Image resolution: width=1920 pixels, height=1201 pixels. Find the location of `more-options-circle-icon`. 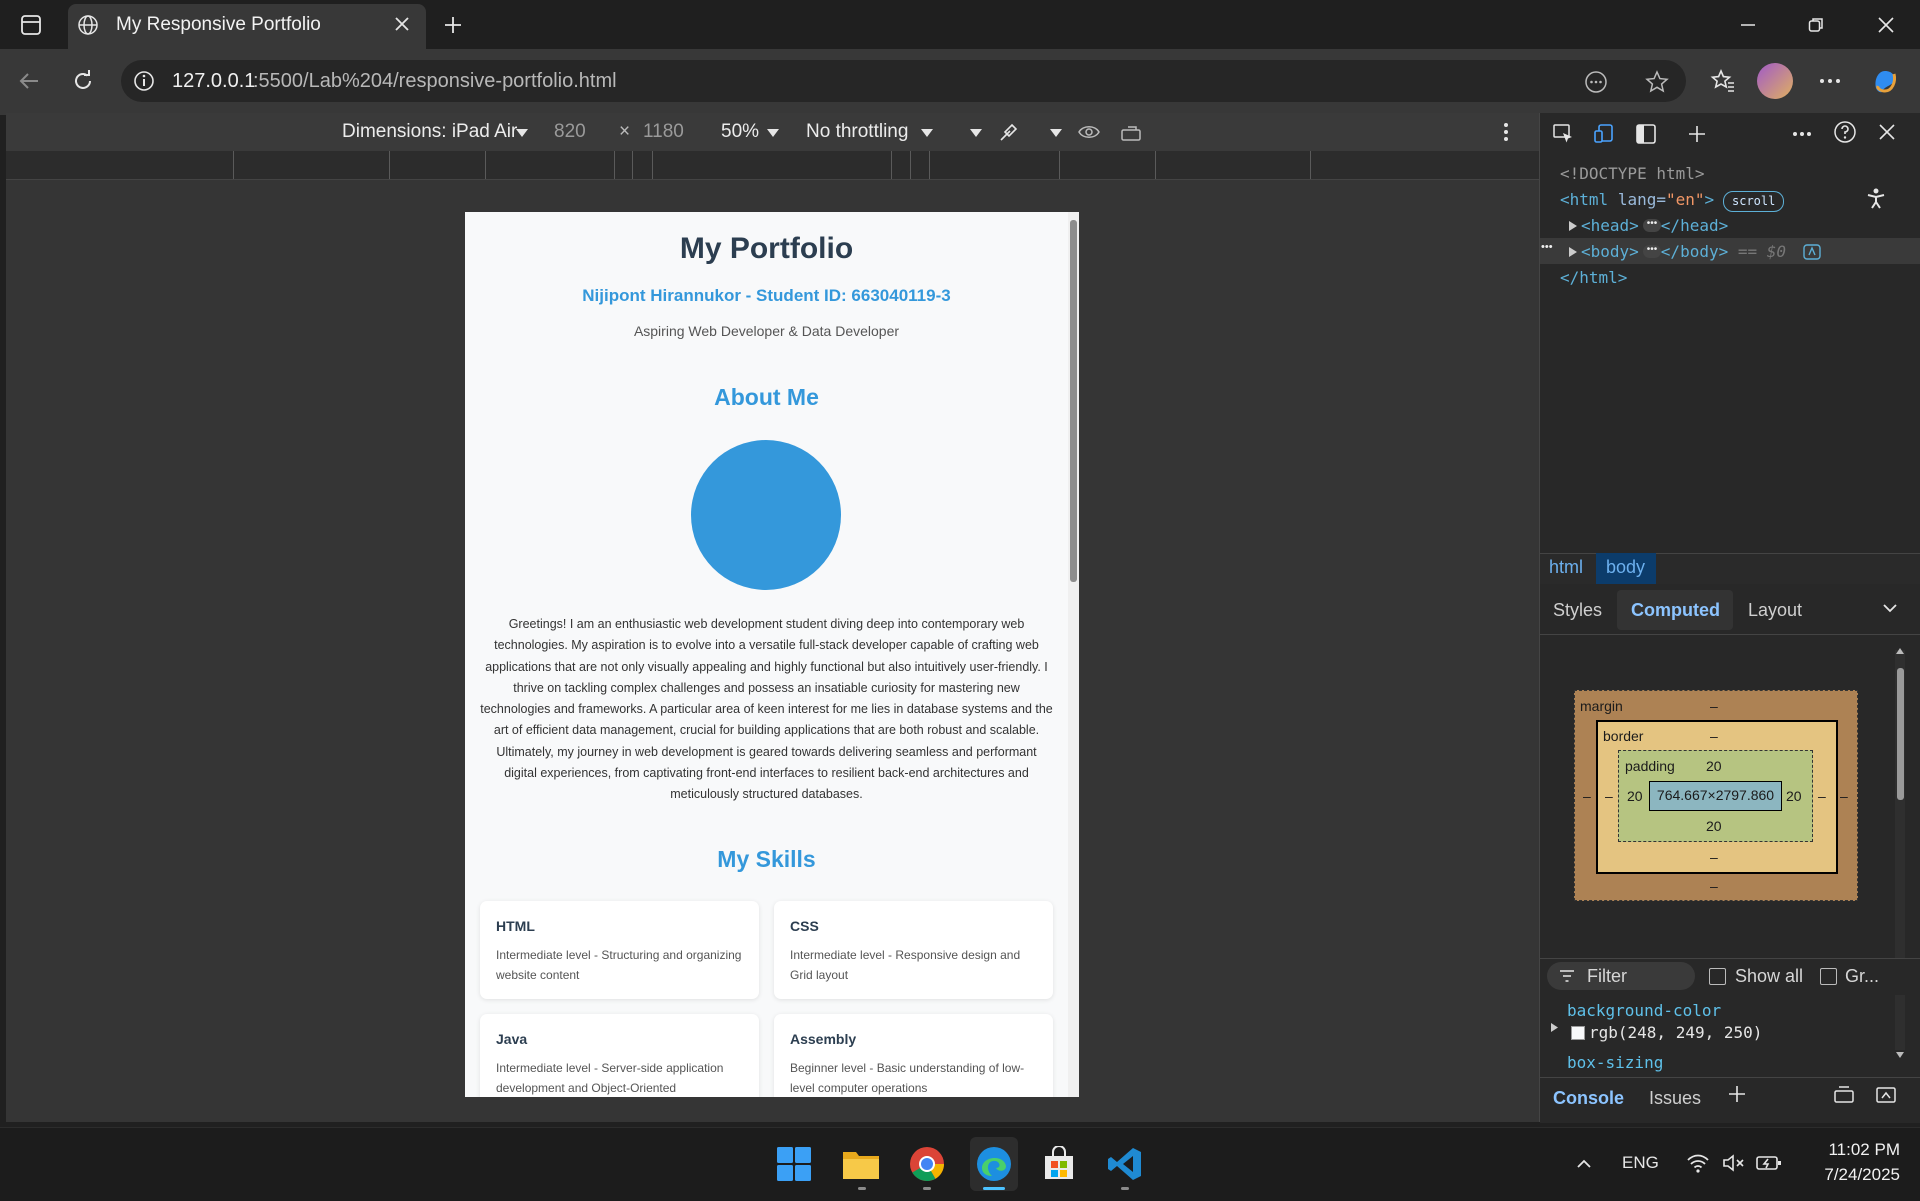

more-options-circle-icon is located at coordinates (1596, 82).